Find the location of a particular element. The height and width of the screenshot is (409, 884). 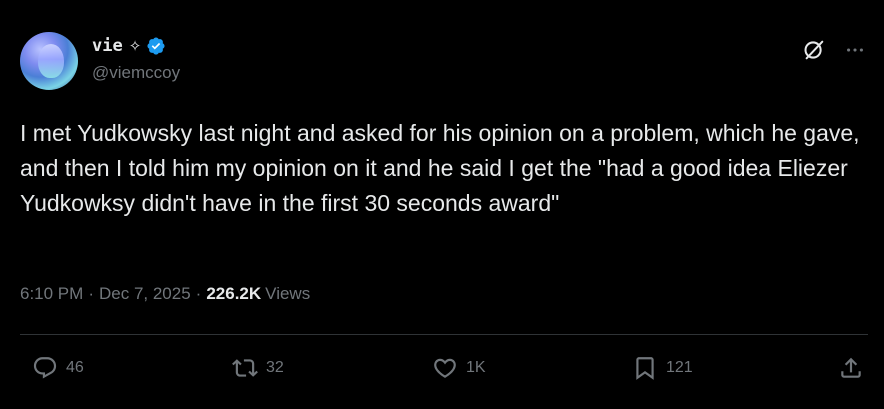

display-name: vie is located at coordinates (107, 46).